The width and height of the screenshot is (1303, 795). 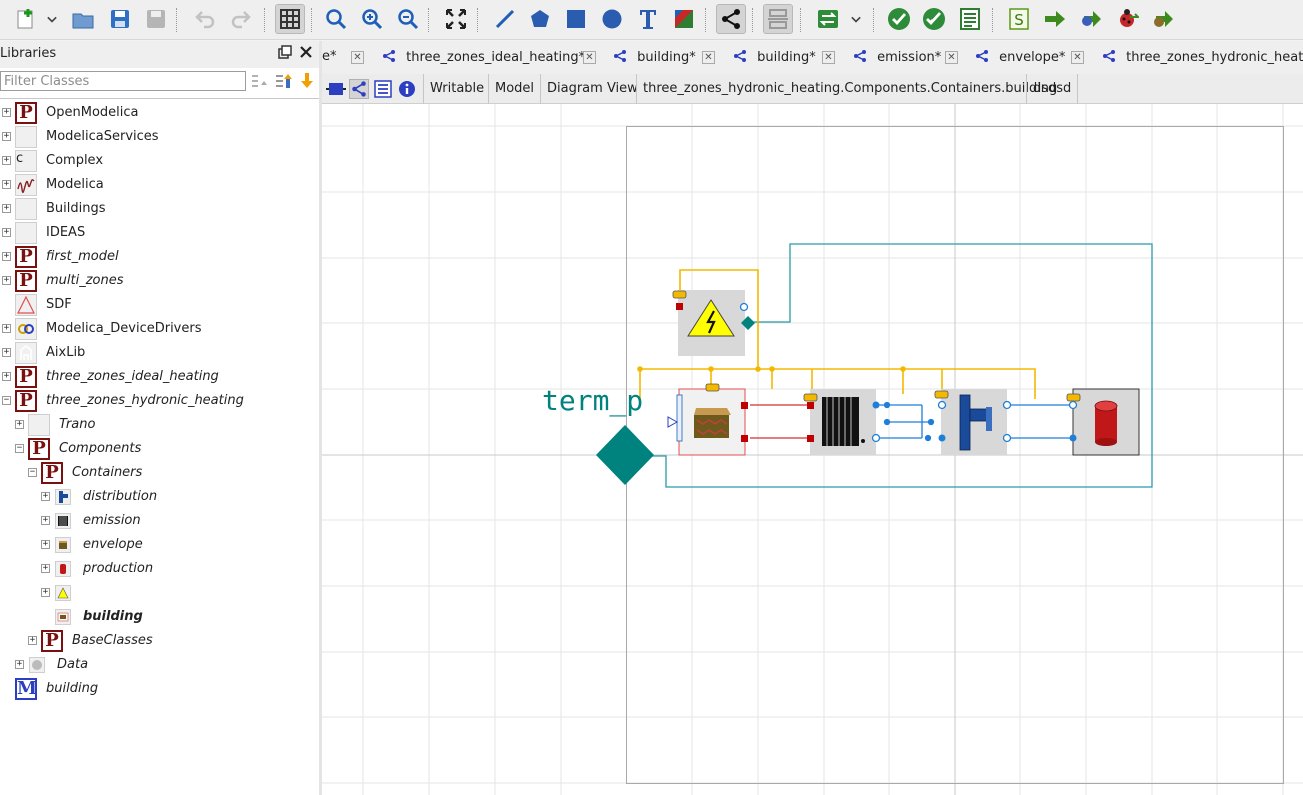 What do you see at coordinates (241, 19) in the screenshot?
I see `redo-icon` at bounding box center [241, 19].